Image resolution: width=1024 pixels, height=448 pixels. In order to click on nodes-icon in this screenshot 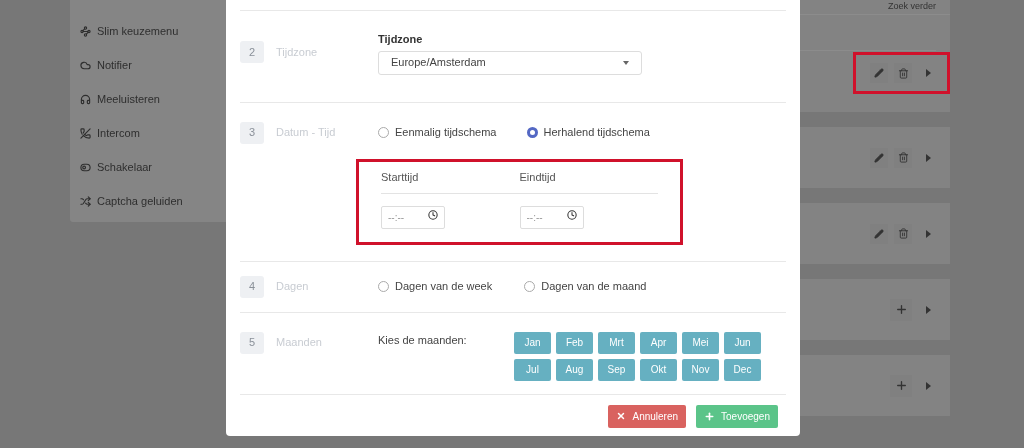, I will do `click(85, 31)`.